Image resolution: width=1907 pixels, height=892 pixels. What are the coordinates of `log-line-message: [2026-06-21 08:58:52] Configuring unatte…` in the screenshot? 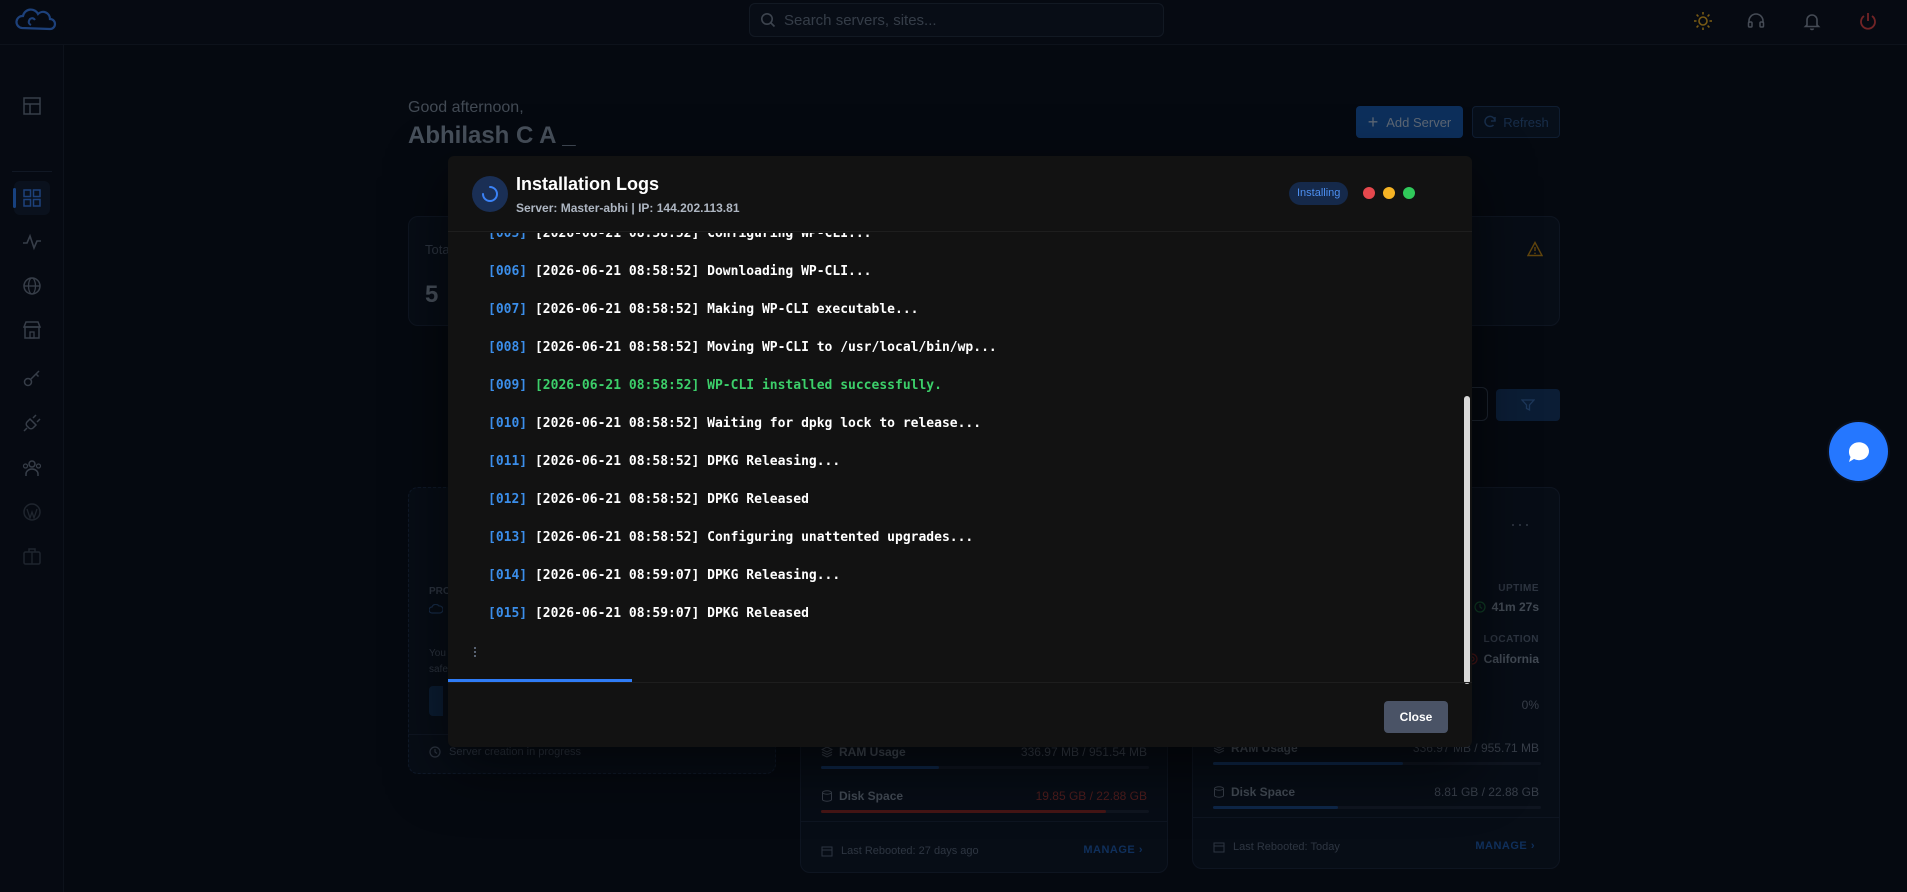 It's located at (750, 537).